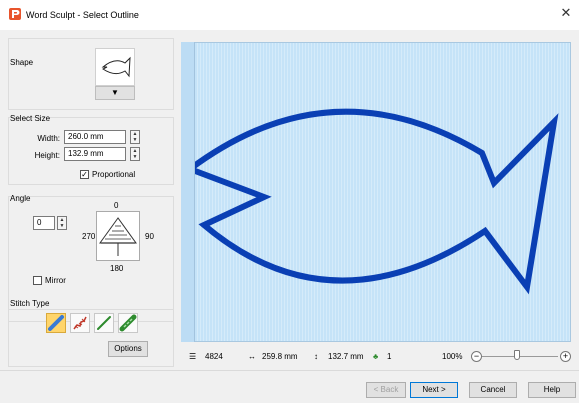 This screenshot has width=579, height=403. Describe the element at coordinates (55, 280) in the screenshot. I see `mirror-label: Mirror` at that location.